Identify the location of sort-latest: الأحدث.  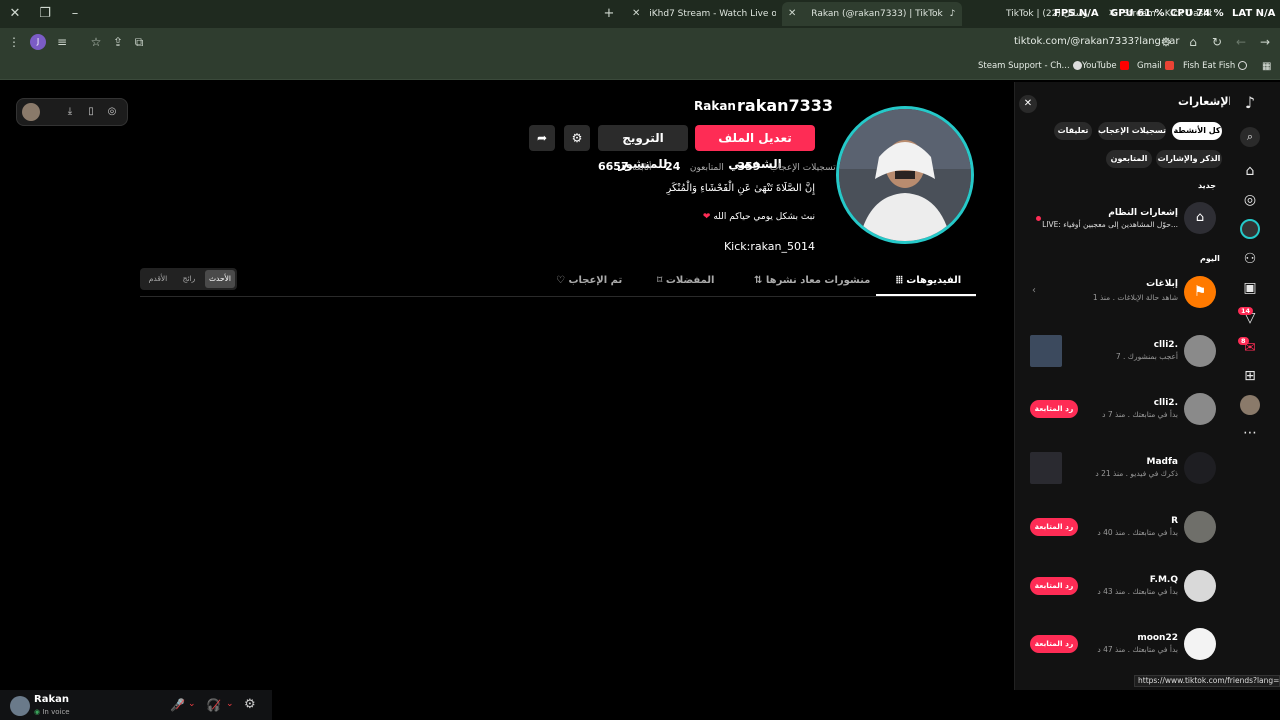
(220, 279).